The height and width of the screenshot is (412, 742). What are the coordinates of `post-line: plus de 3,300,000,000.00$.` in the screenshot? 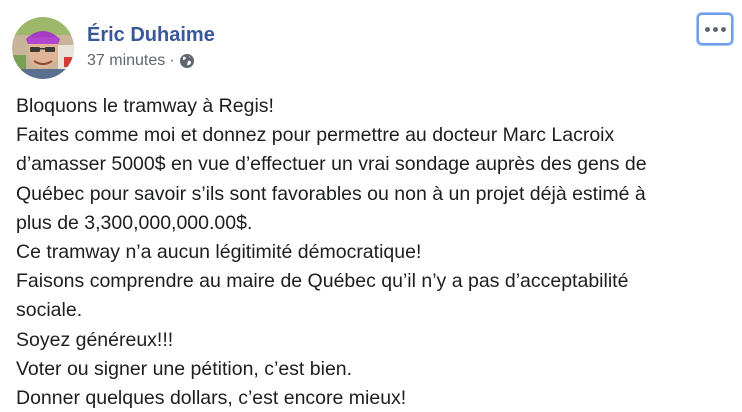 It's located at (134, 222).